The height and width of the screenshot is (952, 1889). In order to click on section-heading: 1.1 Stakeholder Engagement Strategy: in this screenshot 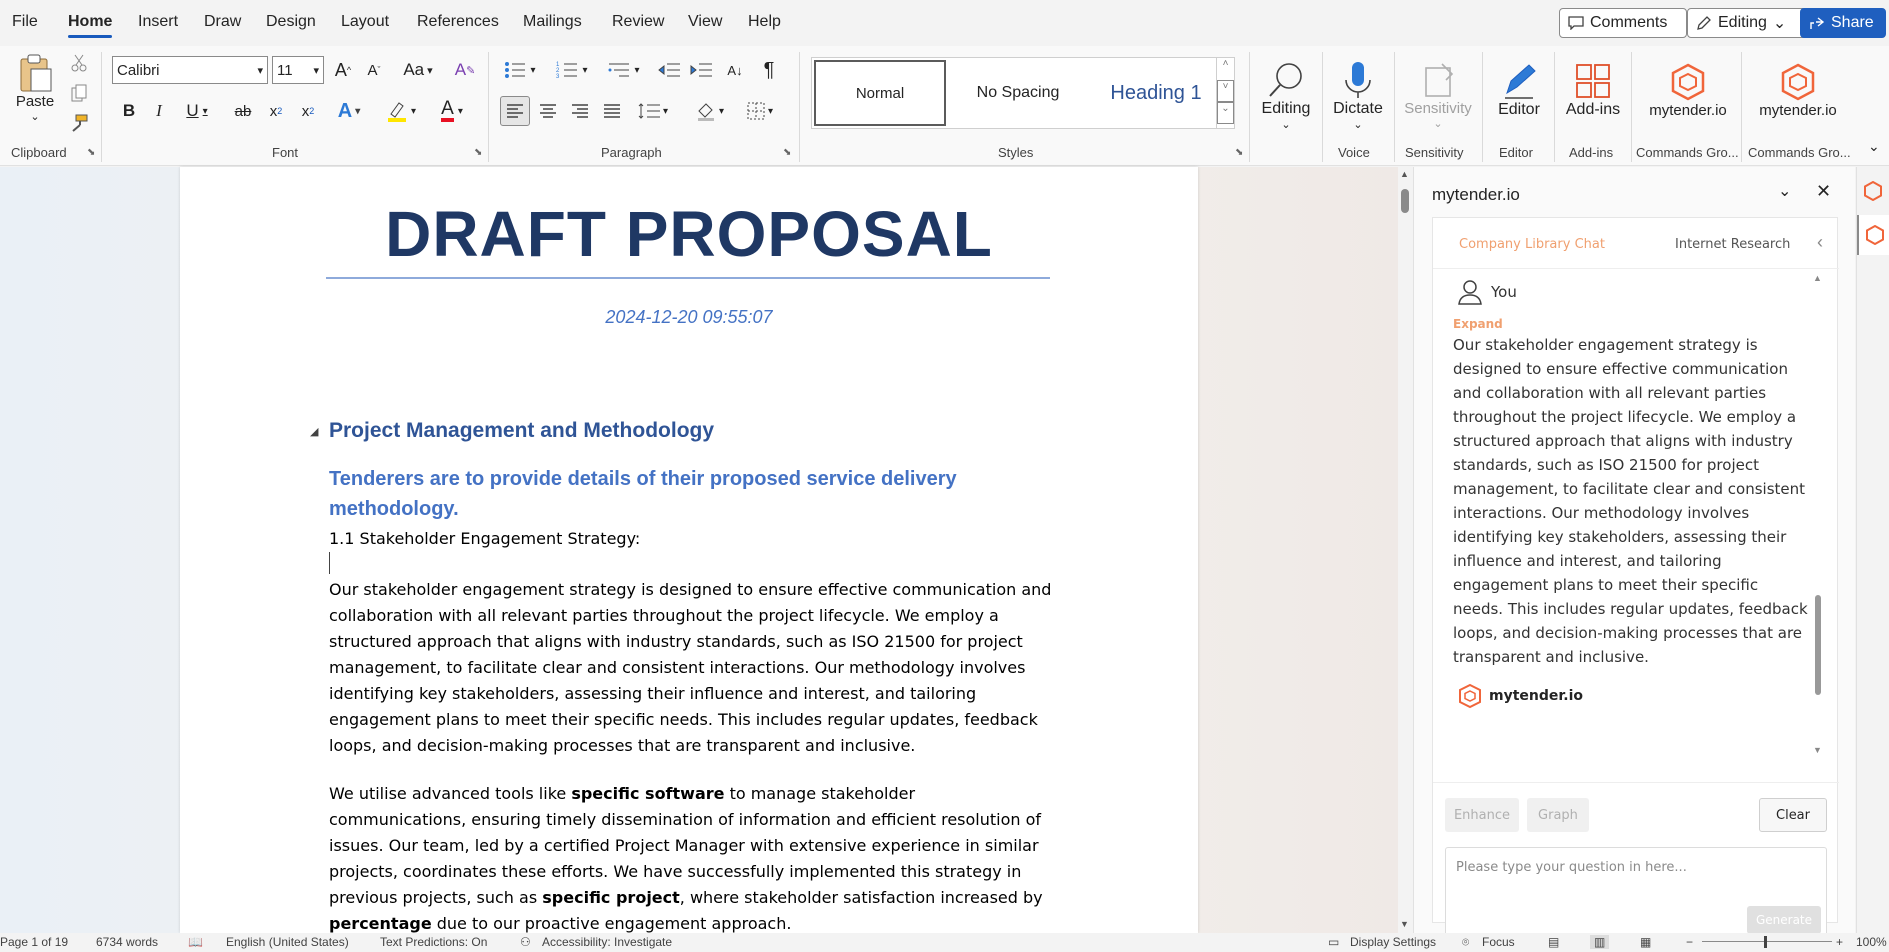, I will do `click(691, 539)`.